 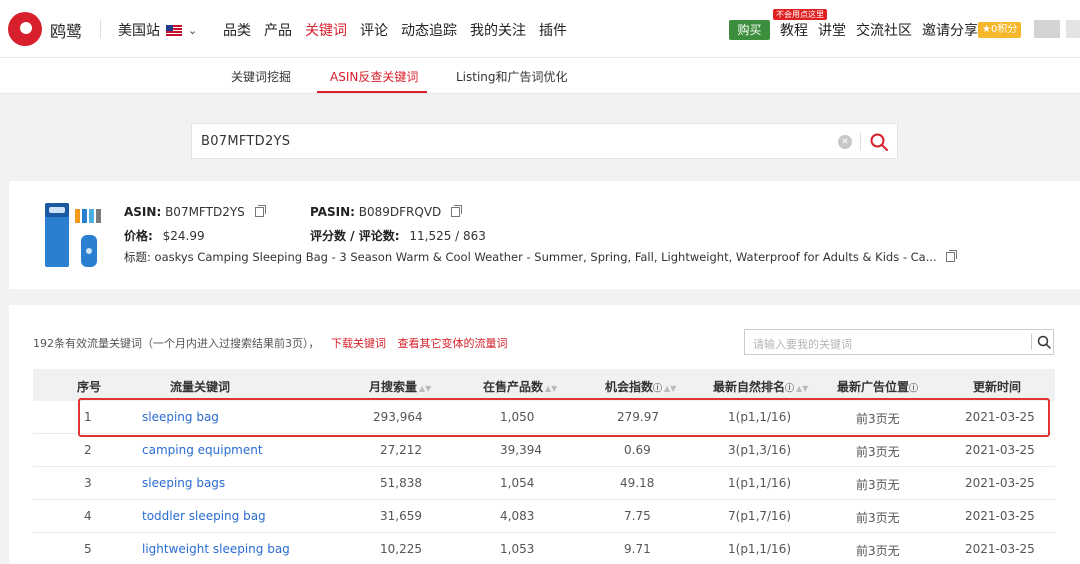 I want to click on clear-icon: ✕, so click(x=845, y=142).